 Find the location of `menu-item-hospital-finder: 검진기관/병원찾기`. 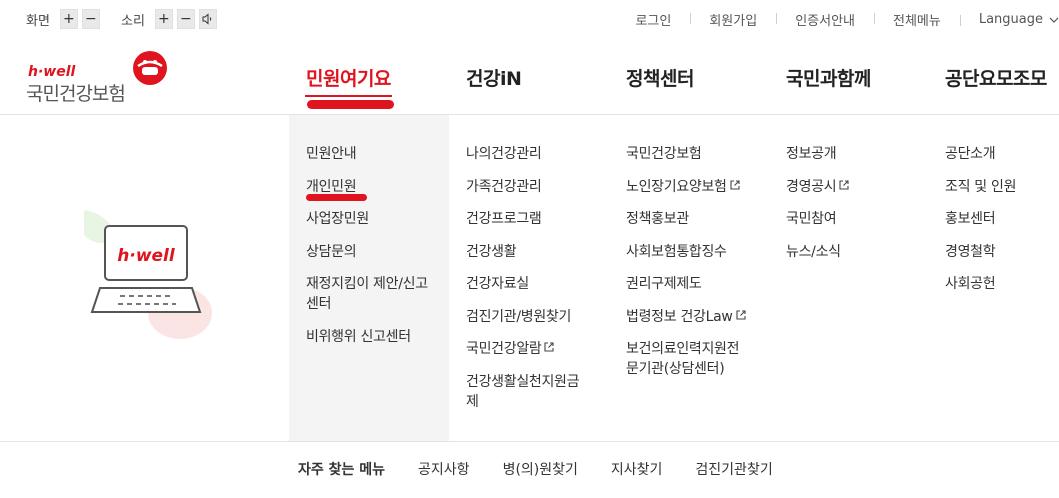

menu-item-hospital-finder: 검진기관/병원찾기 is located at coordinates (522, 317).